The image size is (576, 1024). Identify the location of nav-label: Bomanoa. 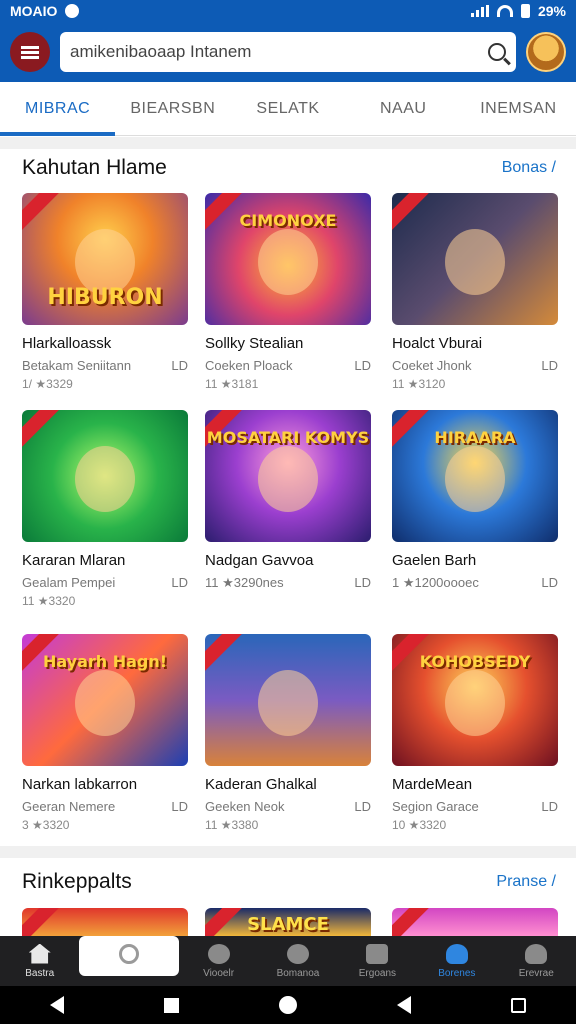
(298, 973).